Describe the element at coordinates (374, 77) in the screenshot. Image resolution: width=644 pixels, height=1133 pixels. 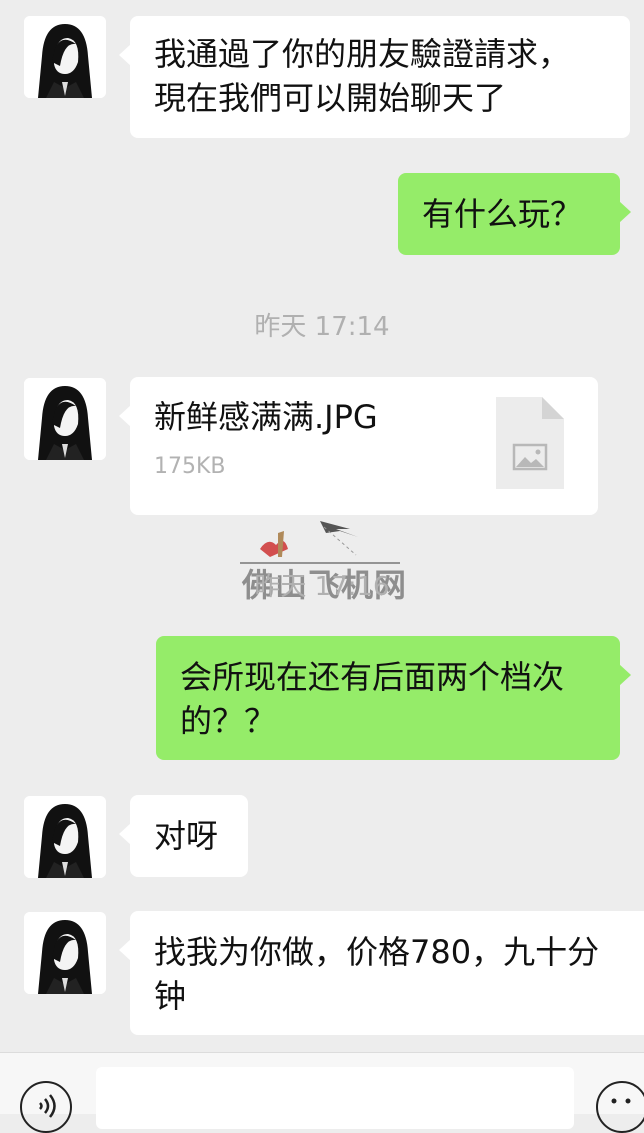
I see `message-bubble: 我通過了你的朋友驗證請求， 現在我們可以開始聊天了` at that location.